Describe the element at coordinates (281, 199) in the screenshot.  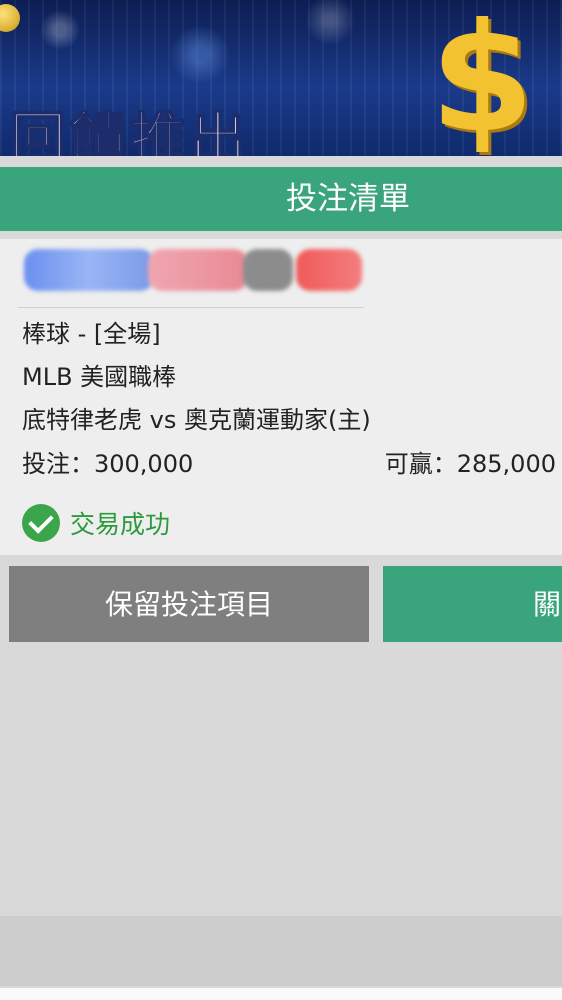
I see `dialog-header: 投注清單` at that location.